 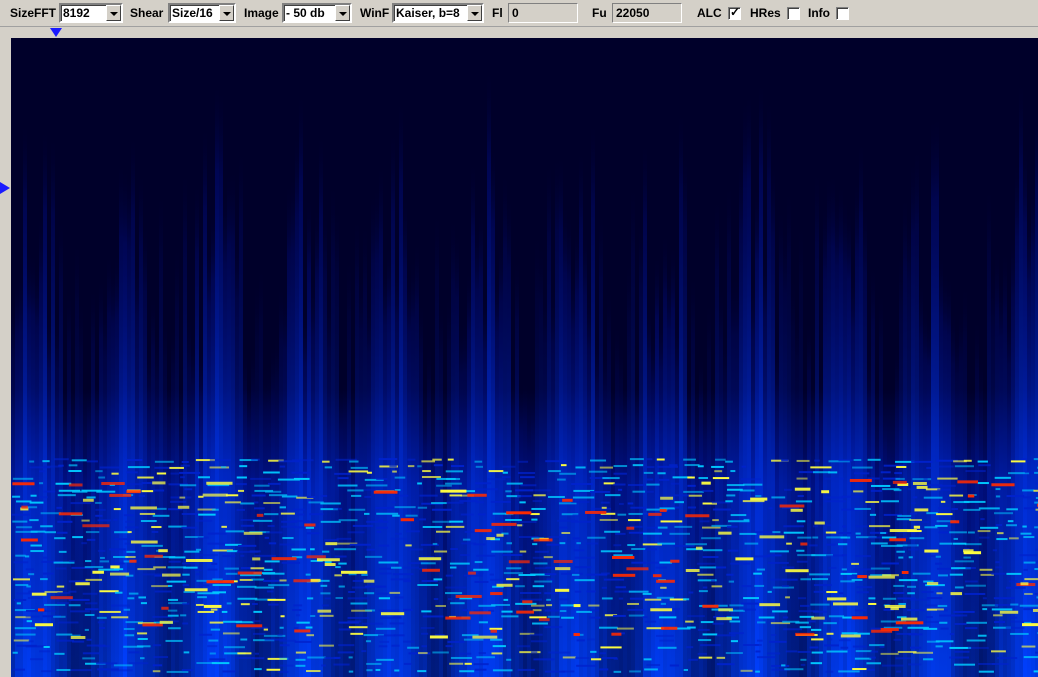 I want to click on winf-select: Kaiser, b=8, so click(x=438, y=13).